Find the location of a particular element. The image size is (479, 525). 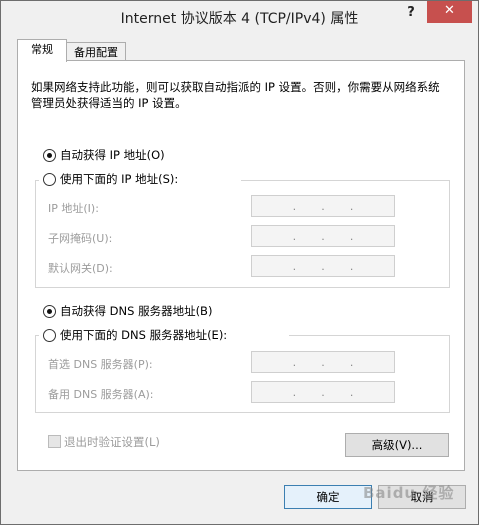

help-button: ? is located at coordinates (411, 14).